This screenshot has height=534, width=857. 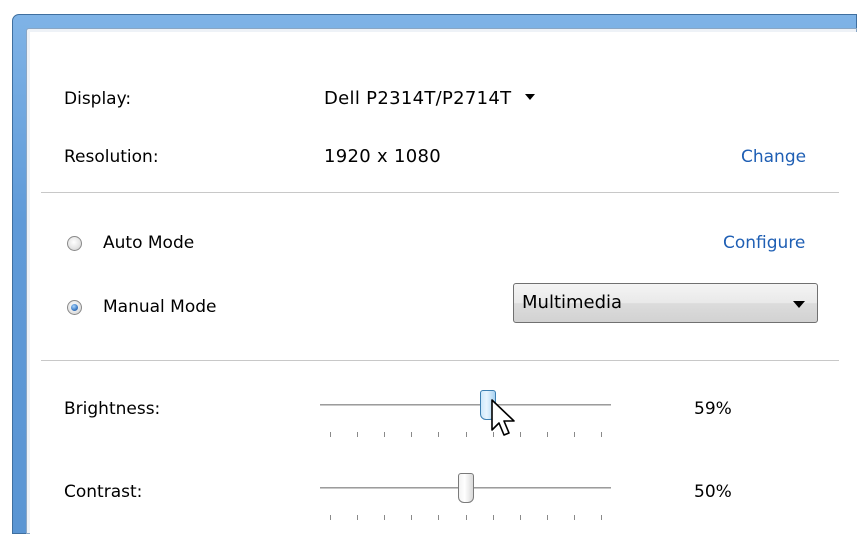 I want to click on mouse-pointer-icon, so click(x=503, y=417).